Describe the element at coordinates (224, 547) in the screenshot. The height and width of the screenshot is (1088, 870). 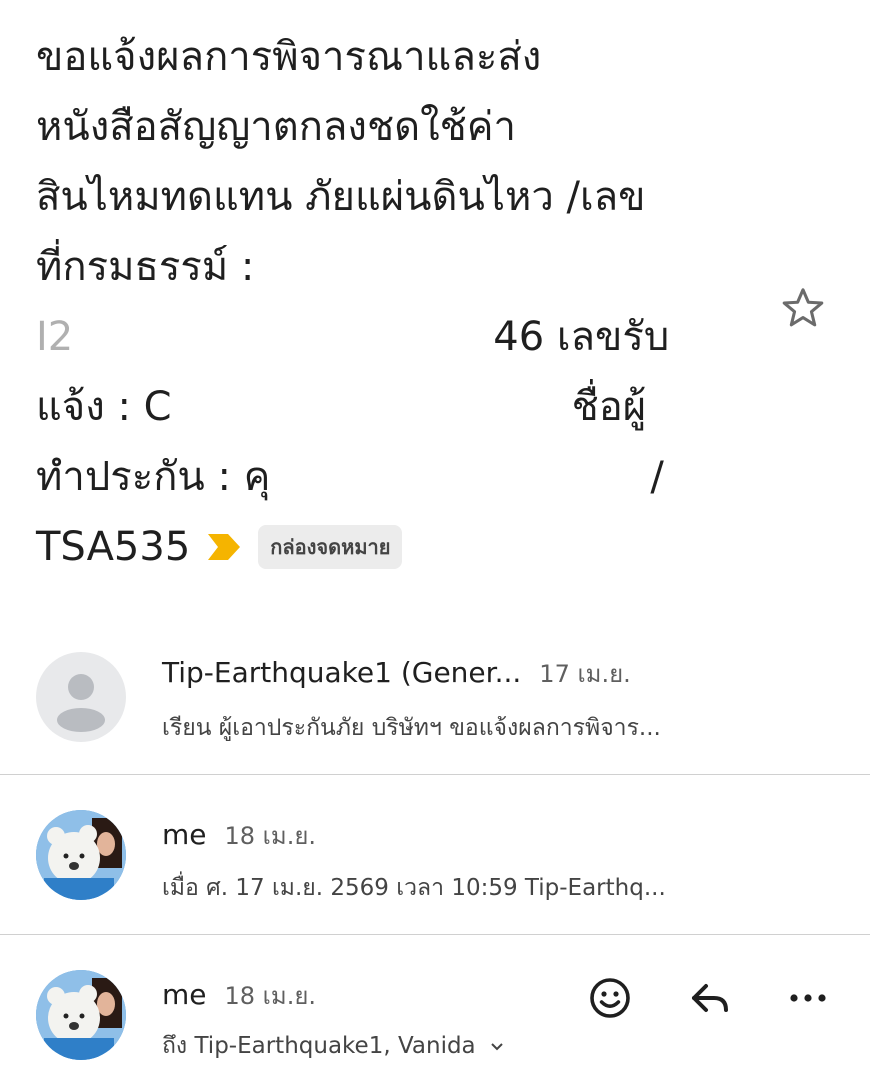
I see `important-arrow-icon` at that location.